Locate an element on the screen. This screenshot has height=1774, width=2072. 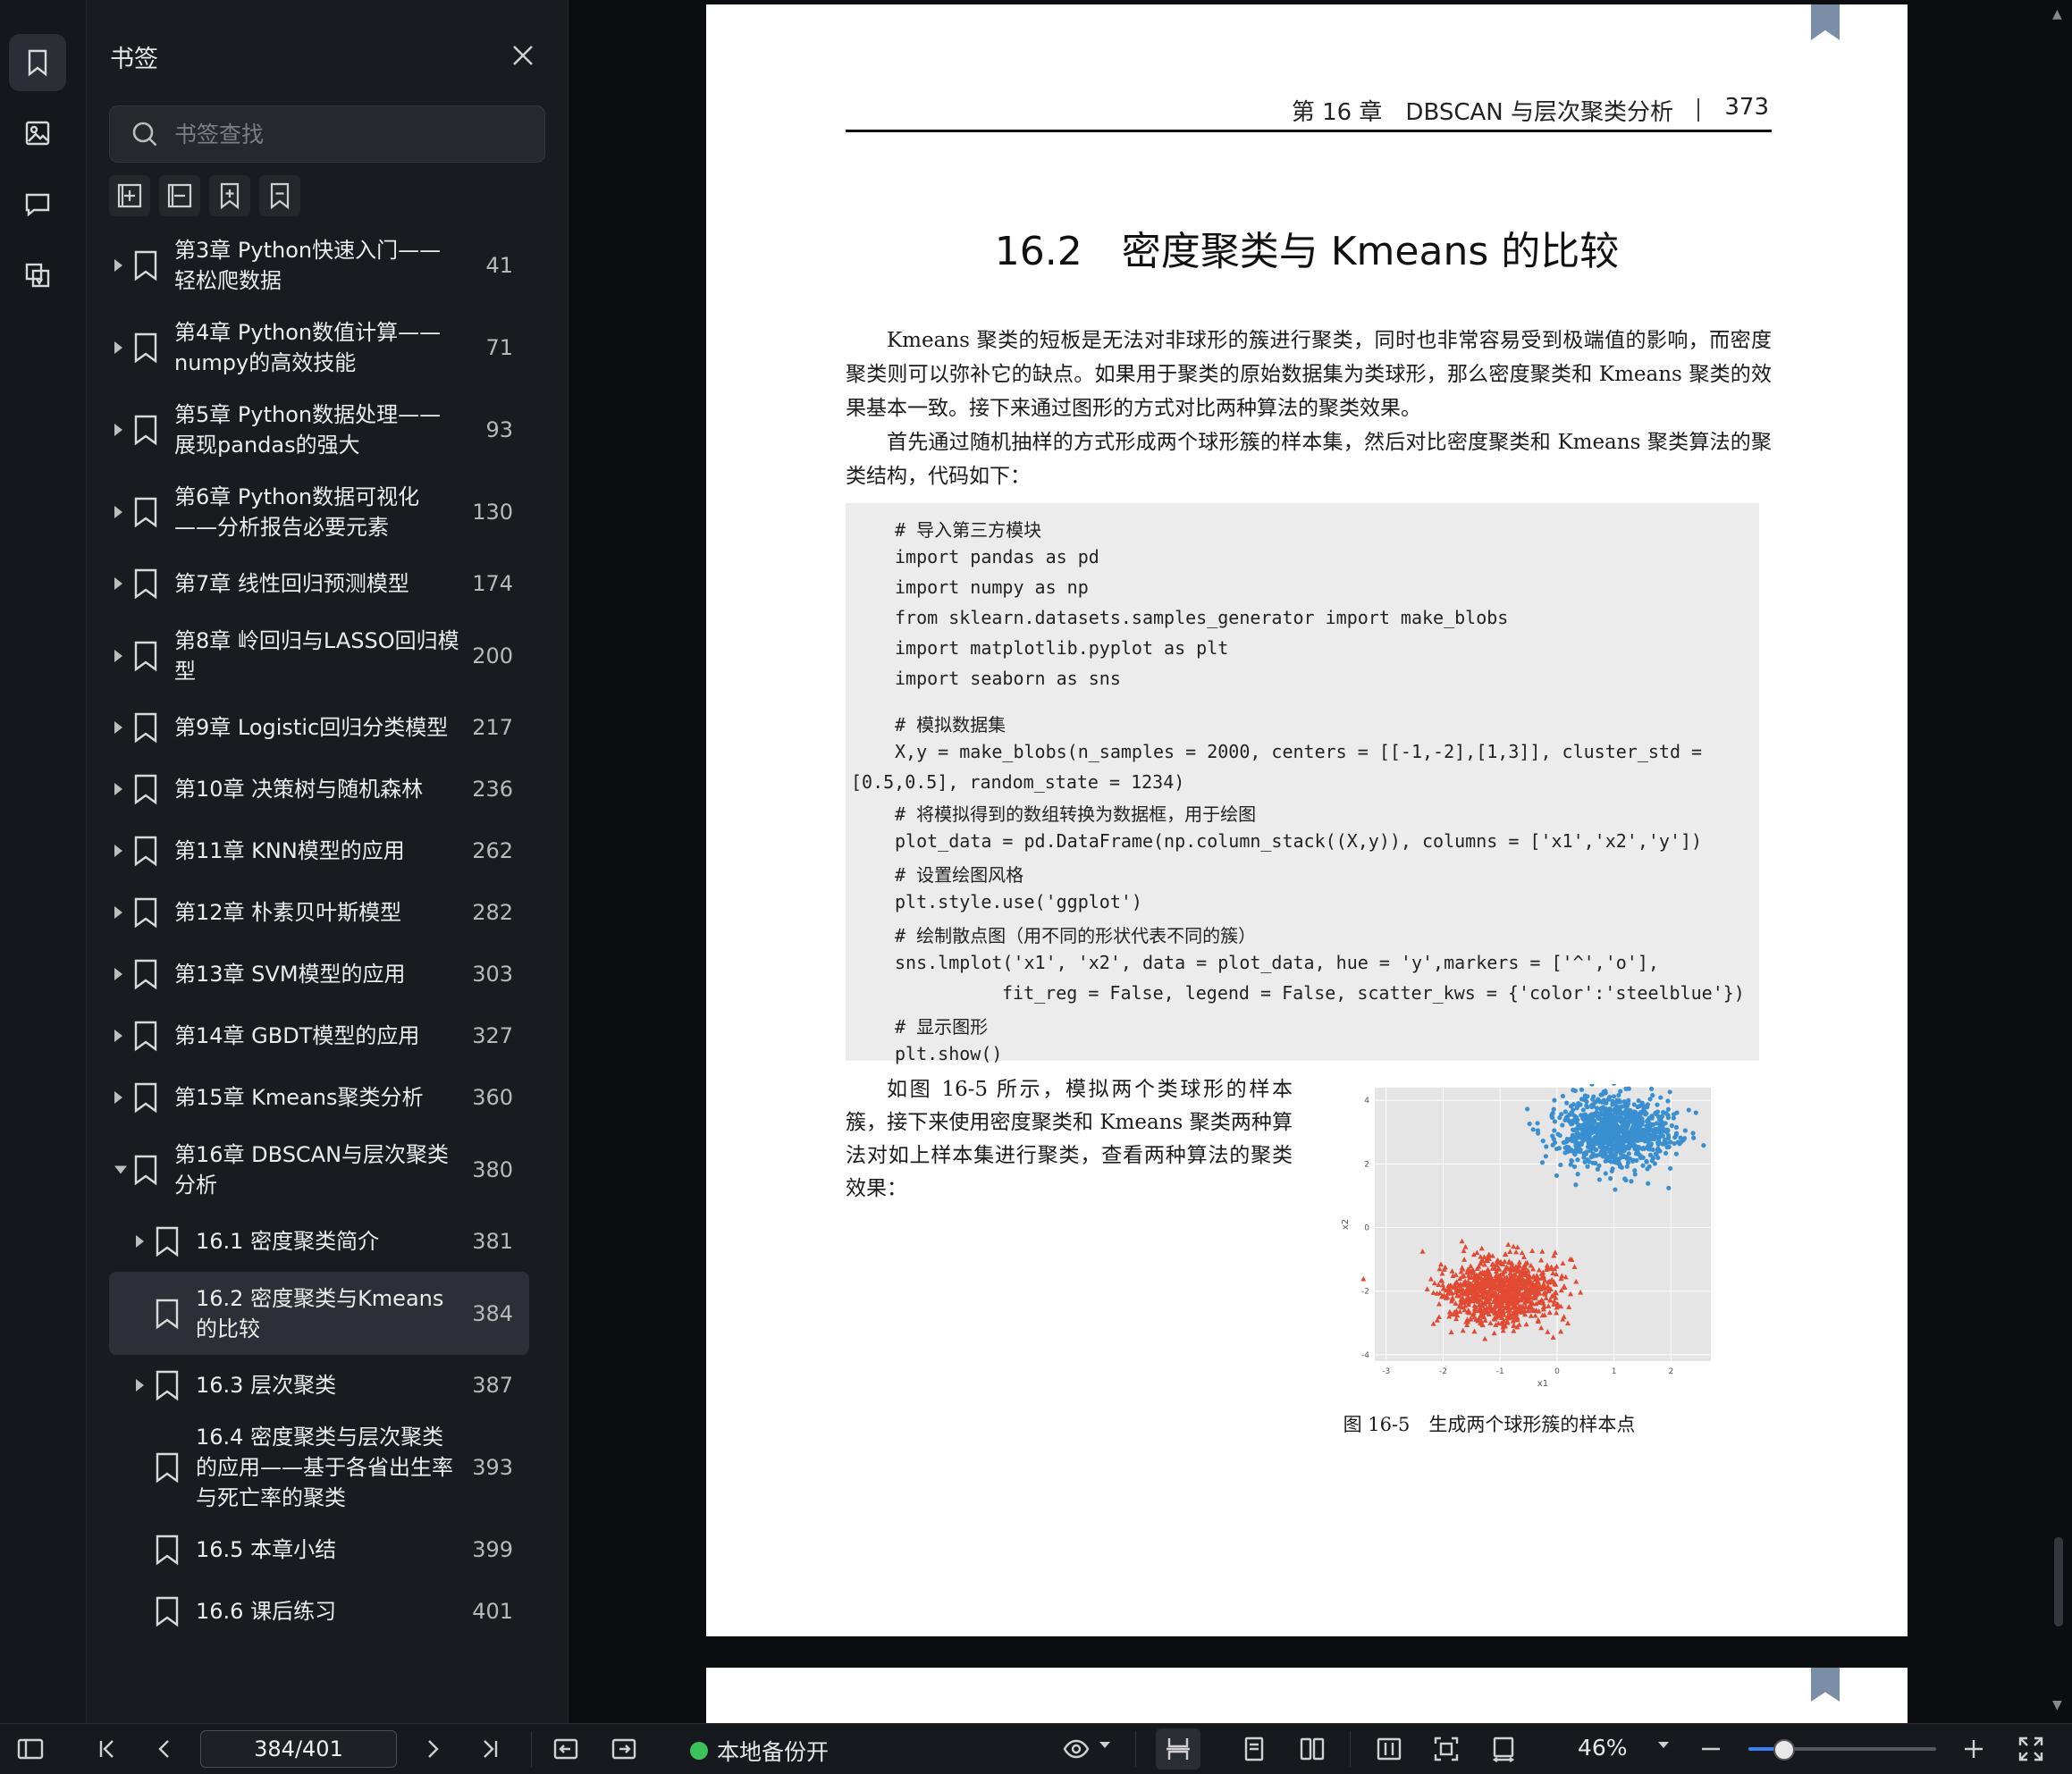
continuous-scroll-button is located at coordinates (1178, 1749).